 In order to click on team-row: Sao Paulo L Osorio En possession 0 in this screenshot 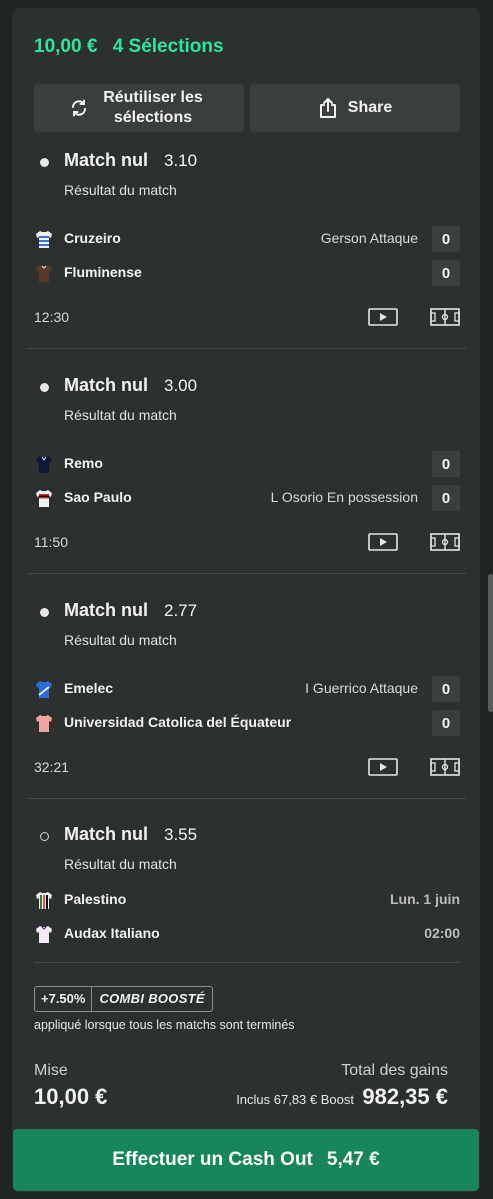, I will do `click(247, 498)`.